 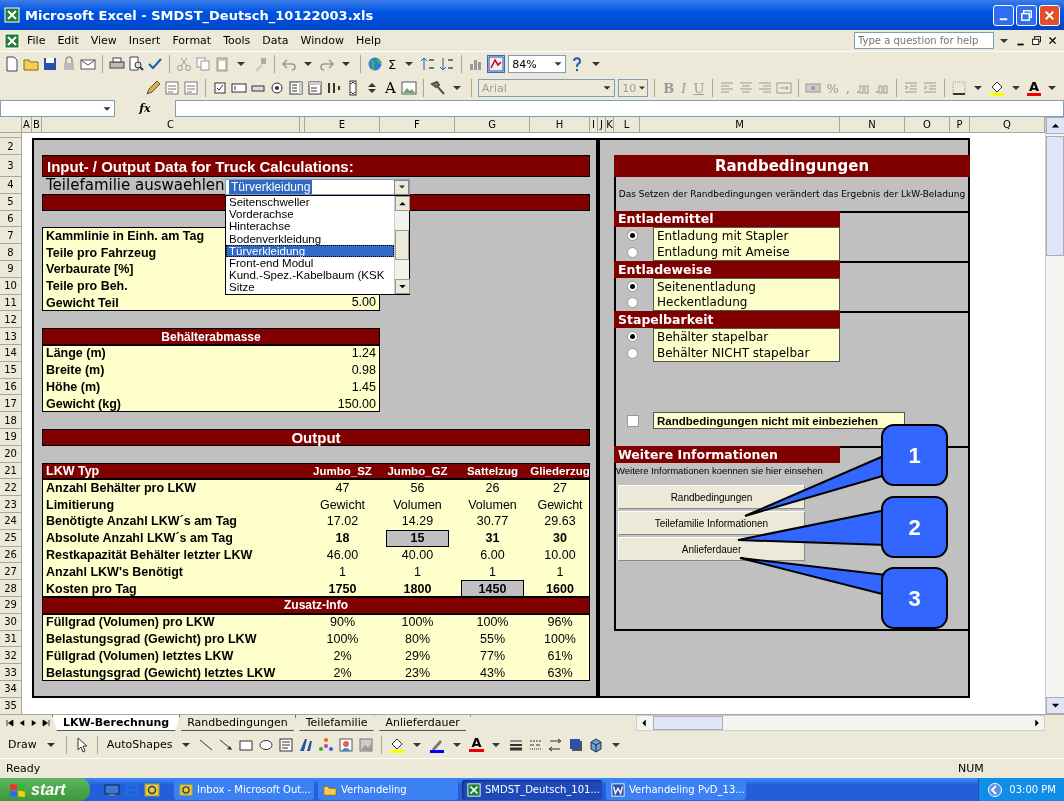 I want to click on menu-item: Window, so click(x=322, y=40).